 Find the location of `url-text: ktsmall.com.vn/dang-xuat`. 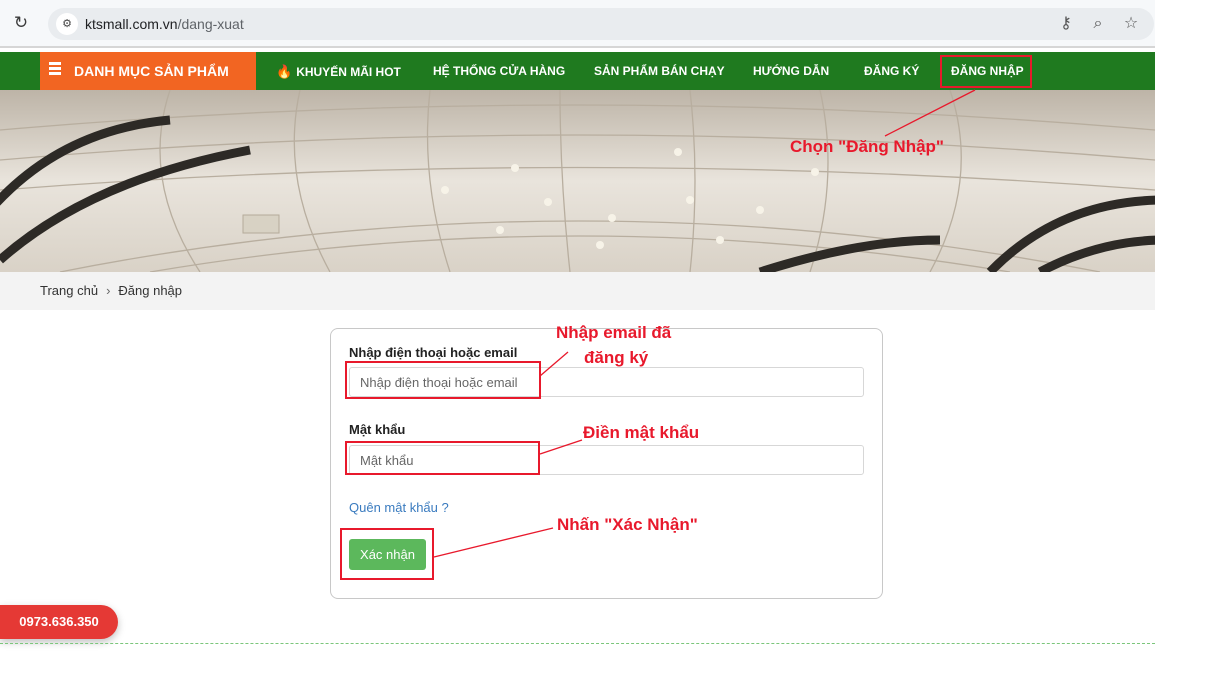

url-text: ktsmall.com.vn/dang-xuat is located at coordinates (164, 24).